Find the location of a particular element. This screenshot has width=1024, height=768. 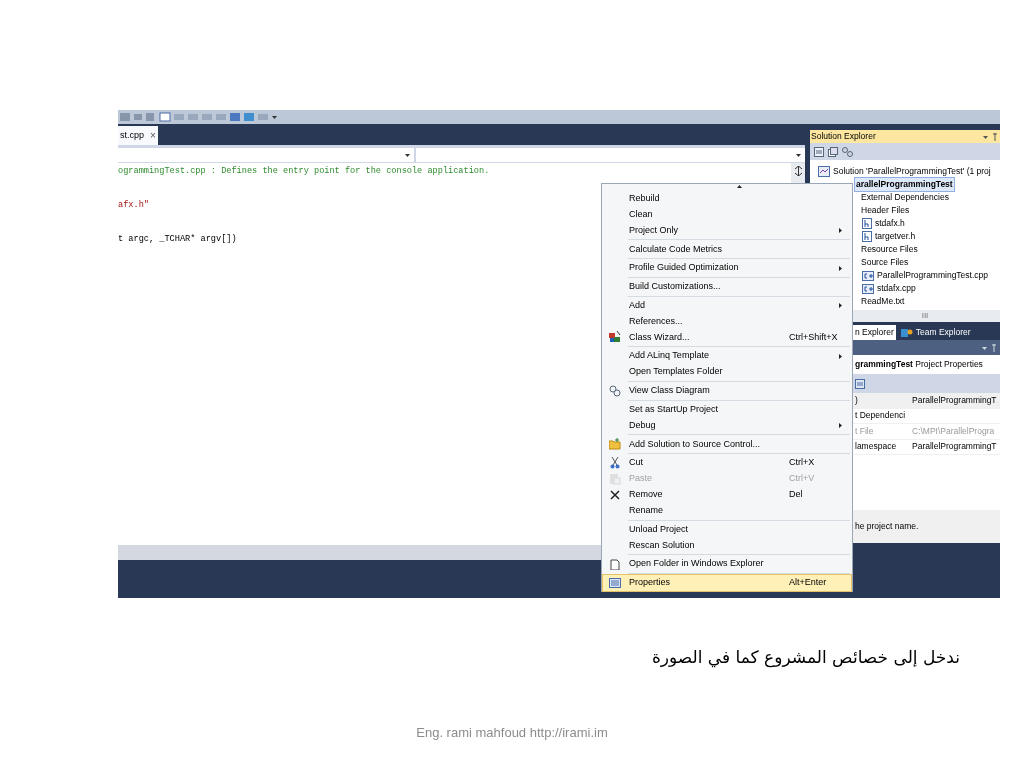

properties-heading: grammingTest Project Properties is located at coordinates (919, 364).